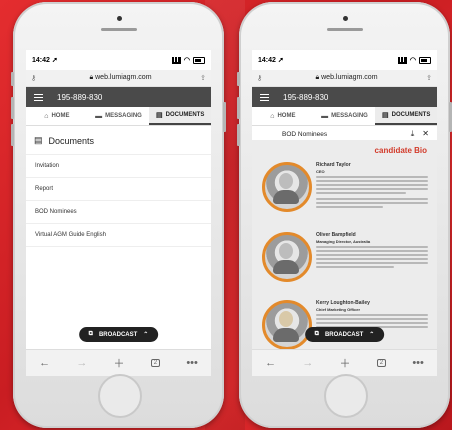 This screenshot has width=452, height=430. I want to click on documents-heading: ▤ Documents, so click(118, 140).